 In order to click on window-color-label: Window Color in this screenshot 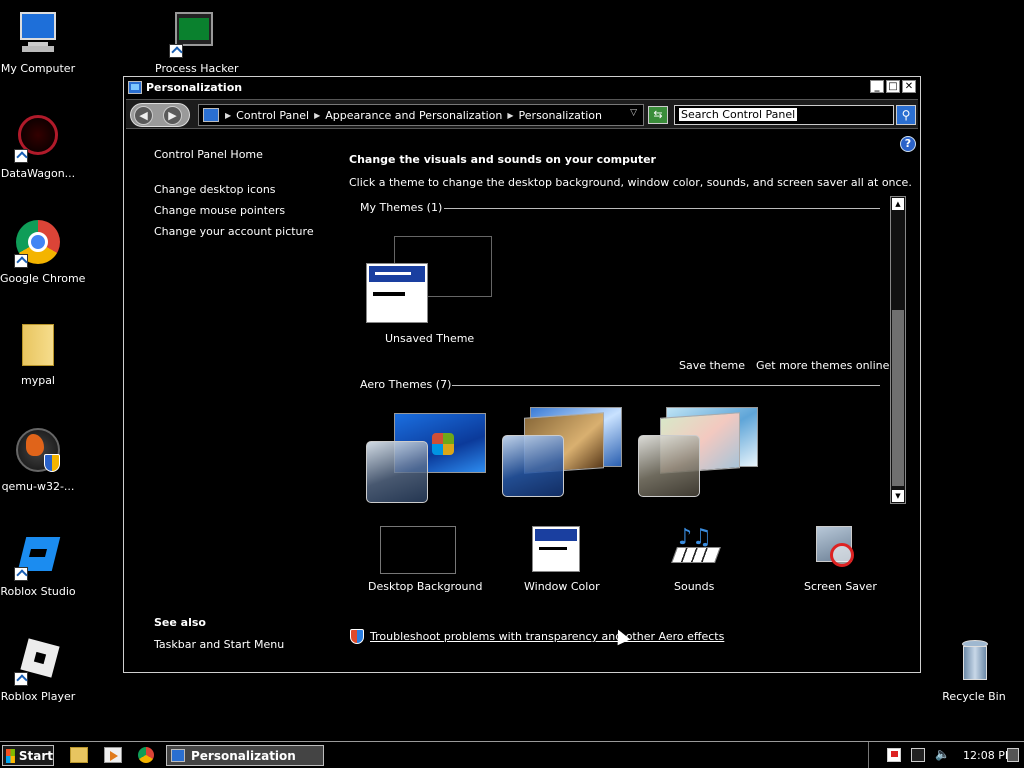, I will do `click(562, 586)`.